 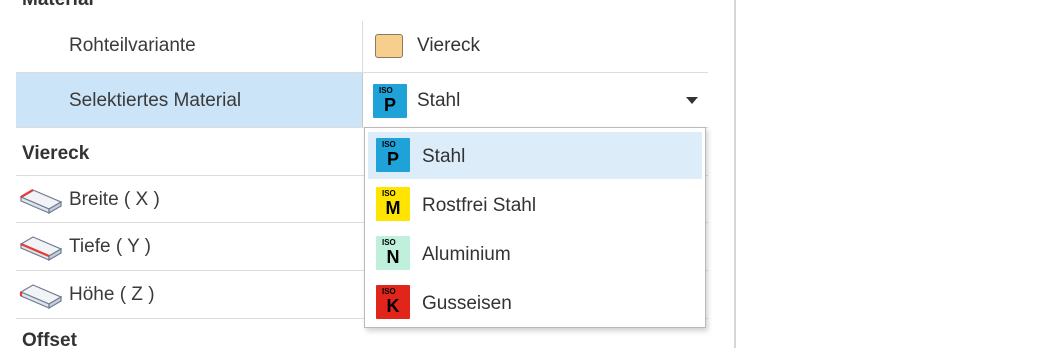 What do you see at coordinates (110, 246) in the screenshot?
I see `row-label: Tiefe ( Y )` at bounding box center [110, 246].